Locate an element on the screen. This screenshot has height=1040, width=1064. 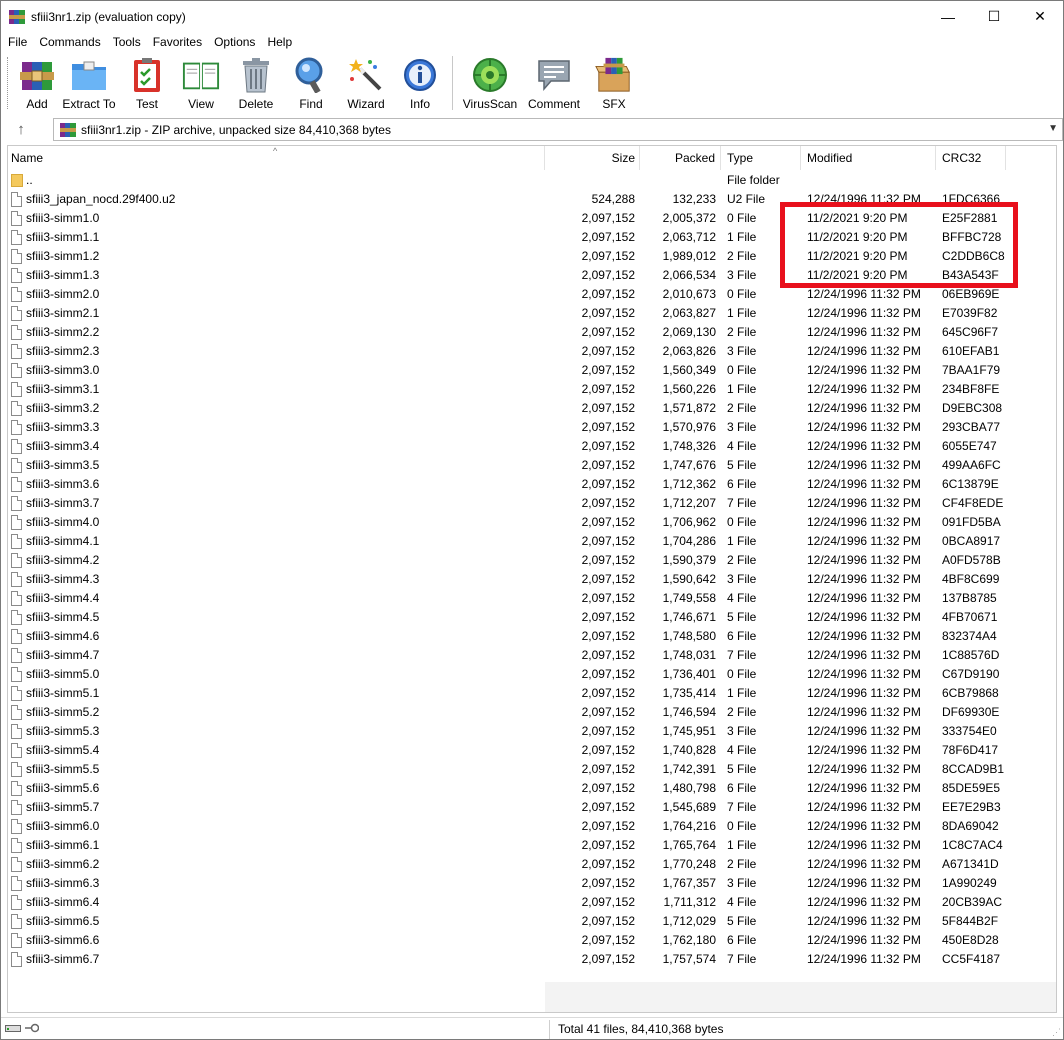
resize-grip-icon: ⋰ is located at coordinates (1056, 1032).